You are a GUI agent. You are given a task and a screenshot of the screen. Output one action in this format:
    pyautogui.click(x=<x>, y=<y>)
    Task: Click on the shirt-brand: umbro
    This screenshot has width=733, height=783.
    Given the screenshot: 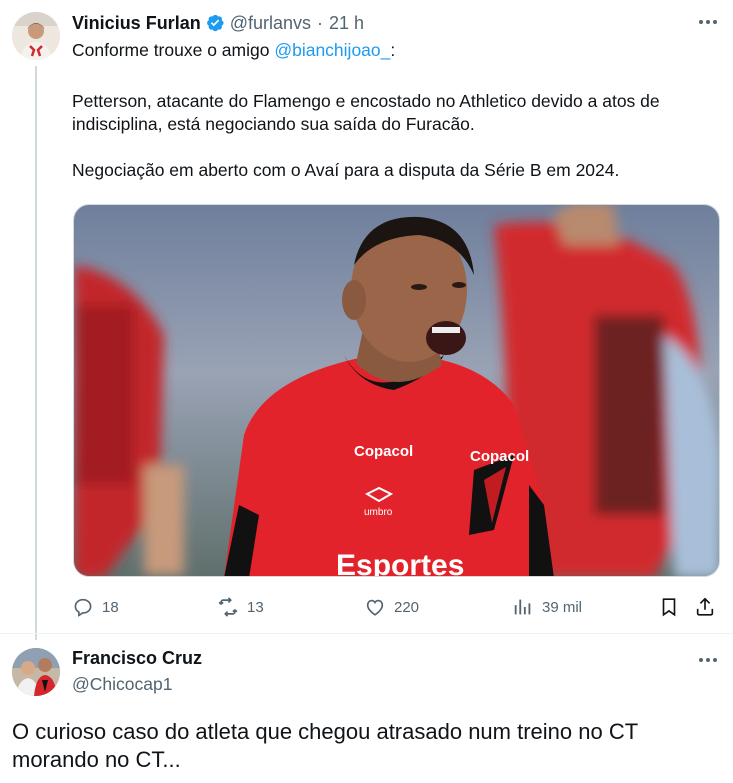 What is the action you would take?
    pyautogui.click(x=378, y=512)
    